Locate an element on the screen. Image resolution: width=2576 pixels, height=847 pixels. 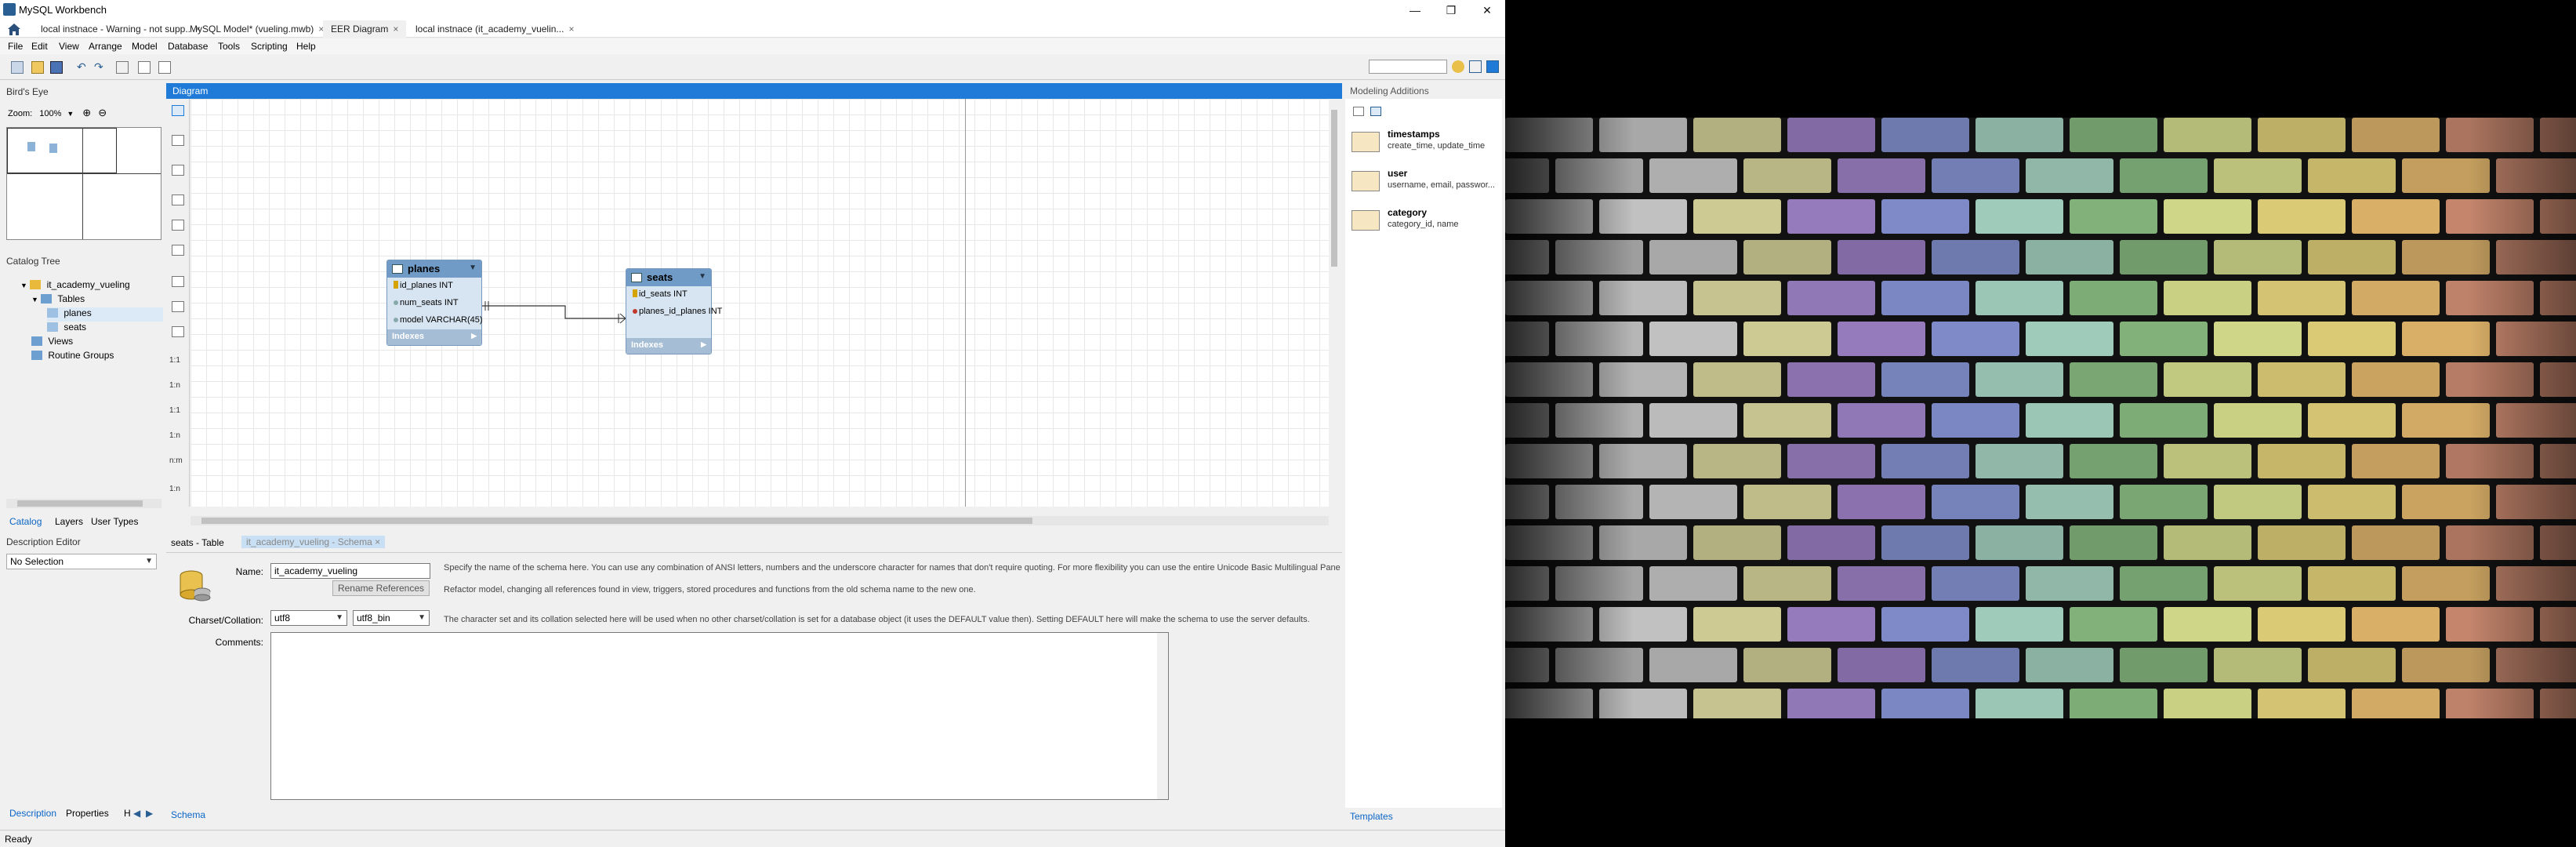
relationship-existing-columns-icon: 1:n is located at coordinates (175, 489).